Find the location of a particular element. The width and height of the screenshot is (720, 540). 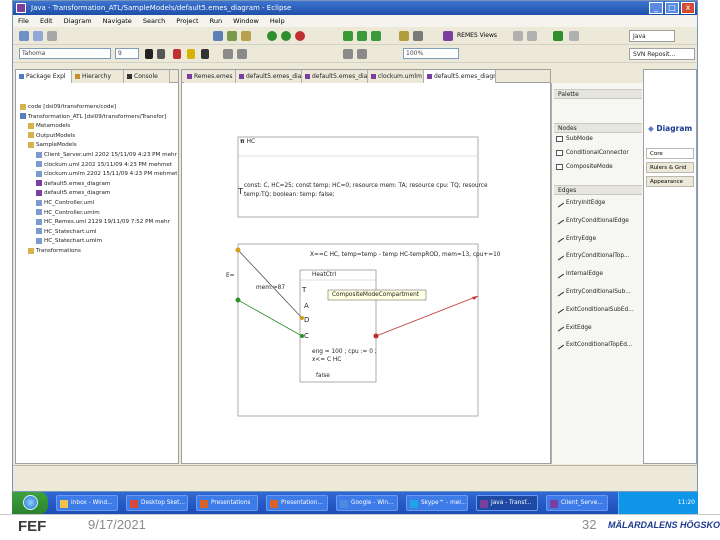

wizard-icon is located at coordinates (246, 36).